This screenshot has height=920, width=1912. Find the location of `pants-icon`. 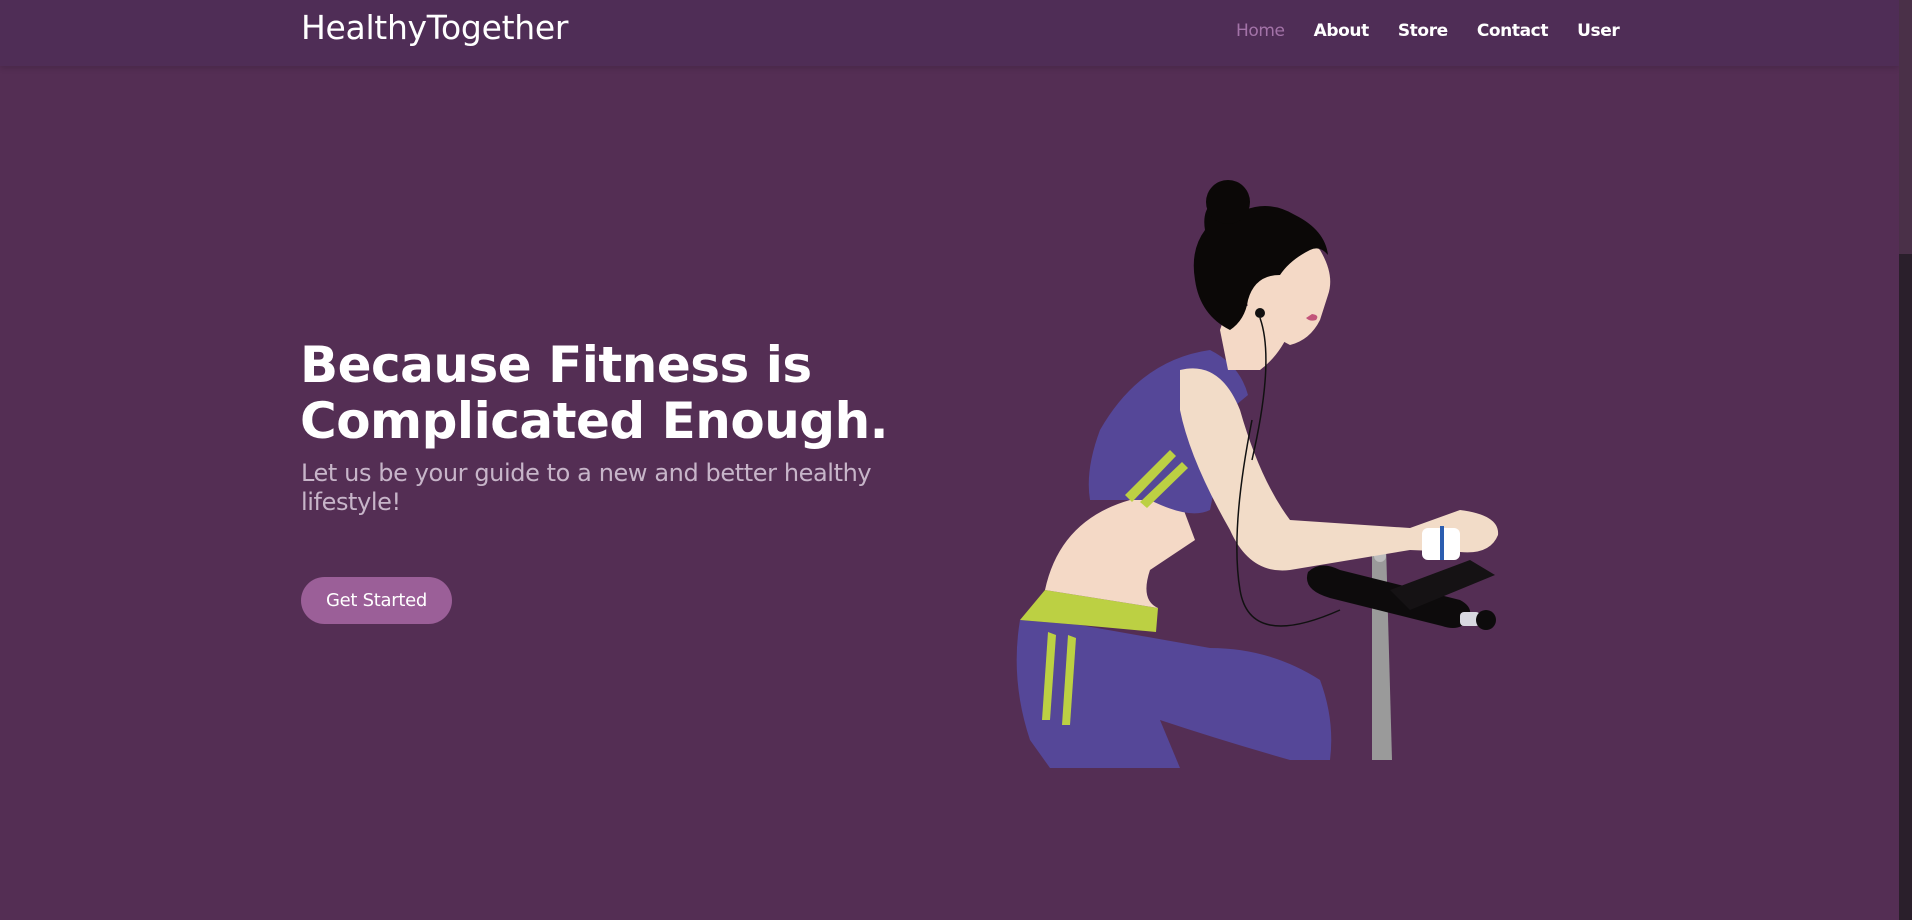

pants-icon is located at coordinates (1174, 679).